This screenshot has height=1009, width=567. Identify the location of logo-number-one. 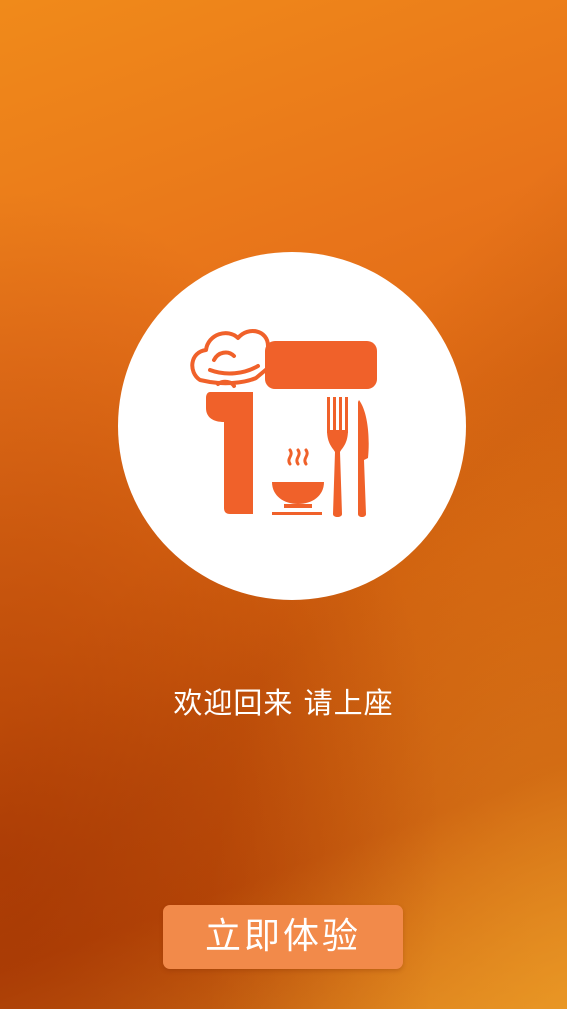
(229, 453).